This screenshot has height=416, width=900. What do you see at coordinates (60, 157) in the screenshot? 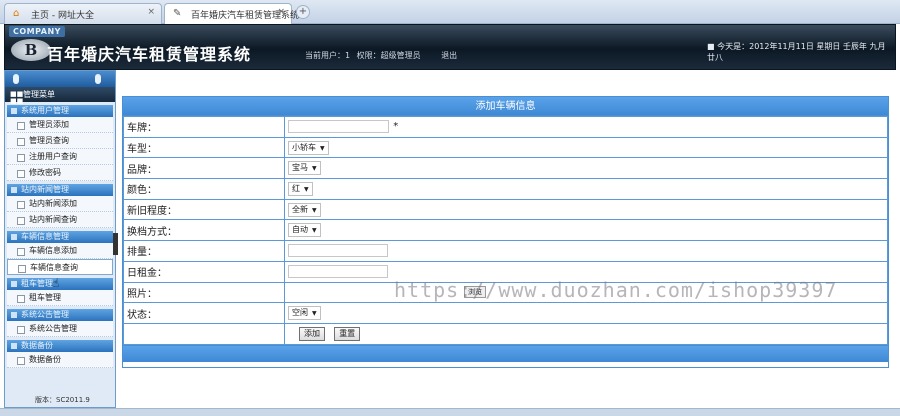
I see `sidebar-item-user-query: 注册用户查询` at bounding box center [60, 157].